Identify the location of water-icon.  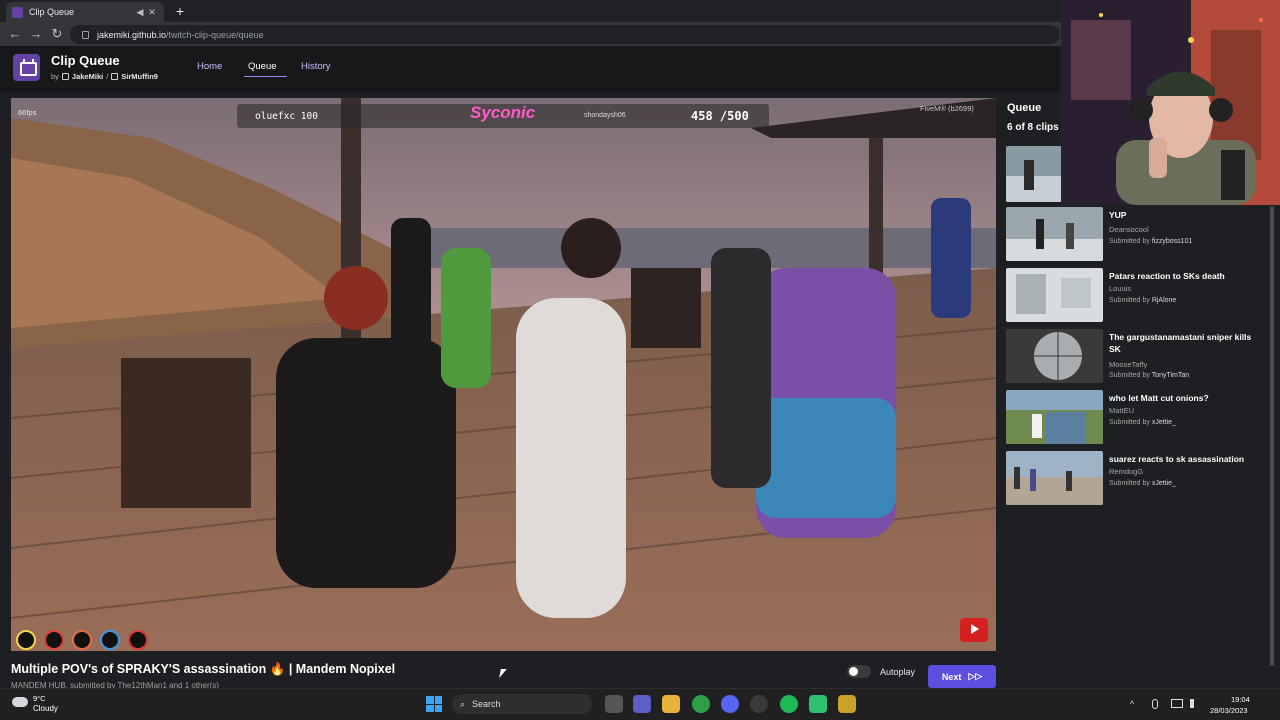
(110, 640).